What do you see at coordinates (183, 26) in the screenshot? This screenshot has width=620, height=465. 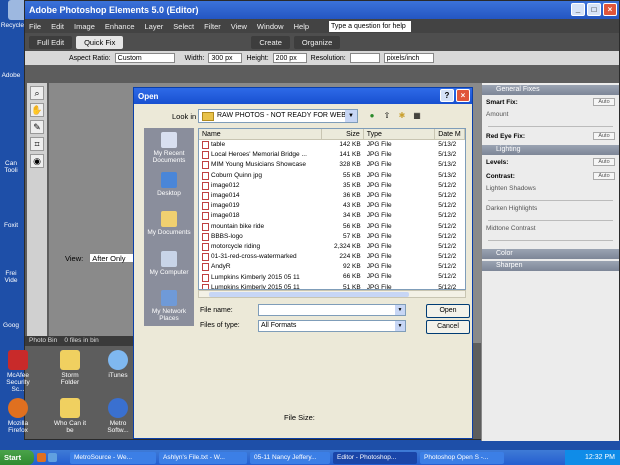 I see `menu-select: Select` at bounding box center [183, 26].